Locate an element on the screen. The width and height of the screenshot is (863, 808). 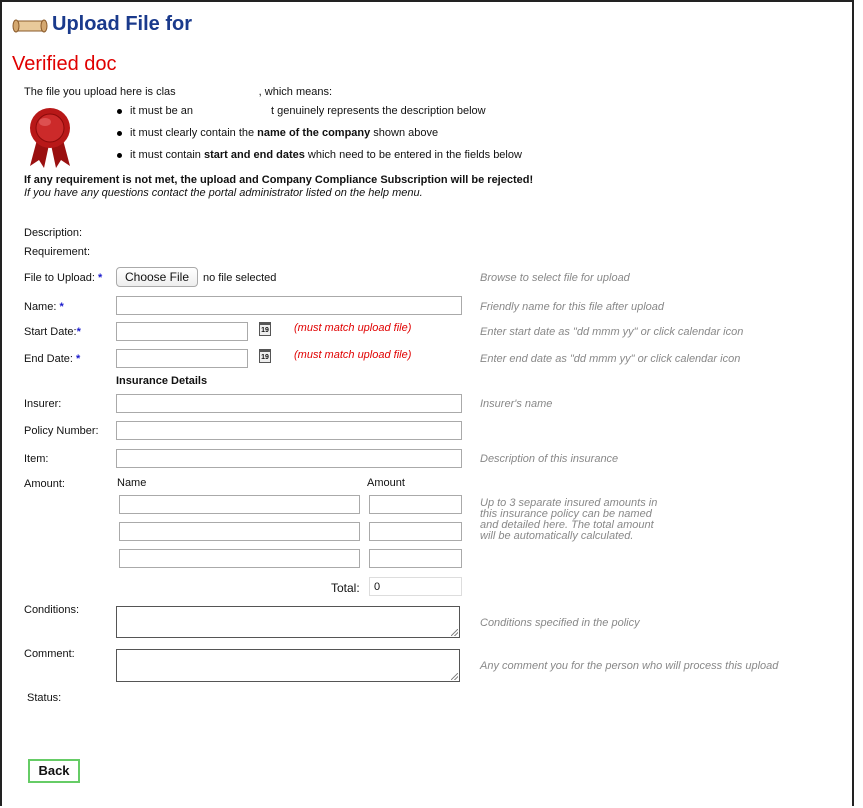
total-label: Total: is located at coordinates (345, 588).